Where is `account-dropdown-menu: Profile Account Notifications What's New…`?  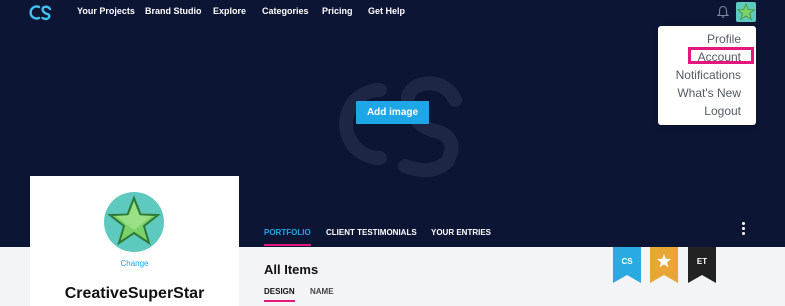
account-dropdown-menu: Profile Account Notifications What's New… is located at coordinates (707, 75).